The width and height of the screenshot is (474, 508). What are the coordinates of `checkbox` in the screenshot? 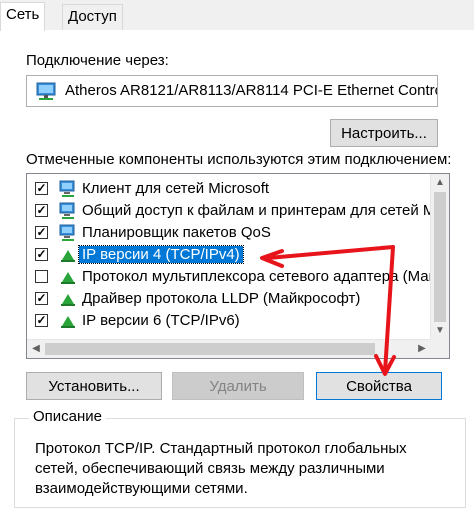 It's located at (41, 276).